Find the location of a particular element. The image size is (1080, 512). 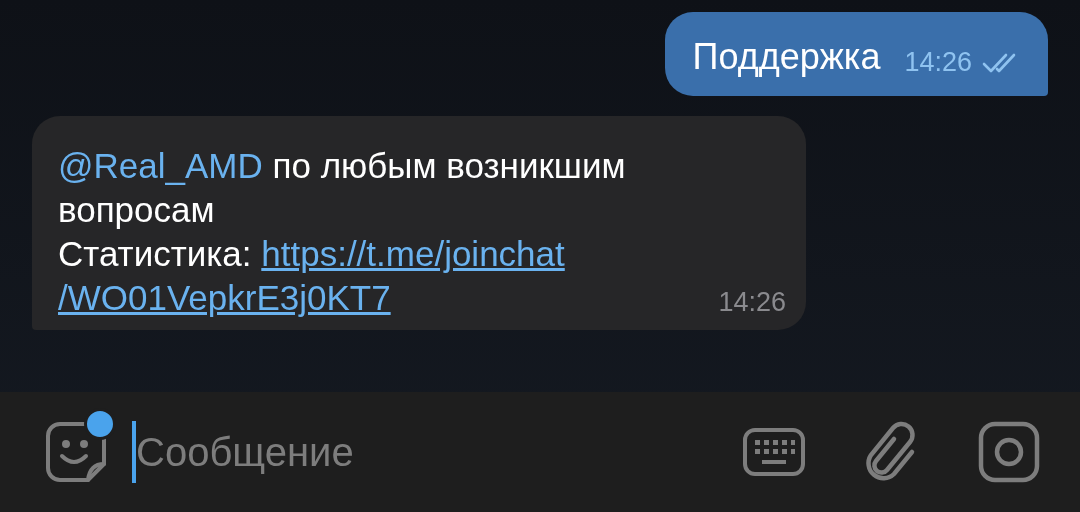

sticker-icon is located at coordinates (76, 452).